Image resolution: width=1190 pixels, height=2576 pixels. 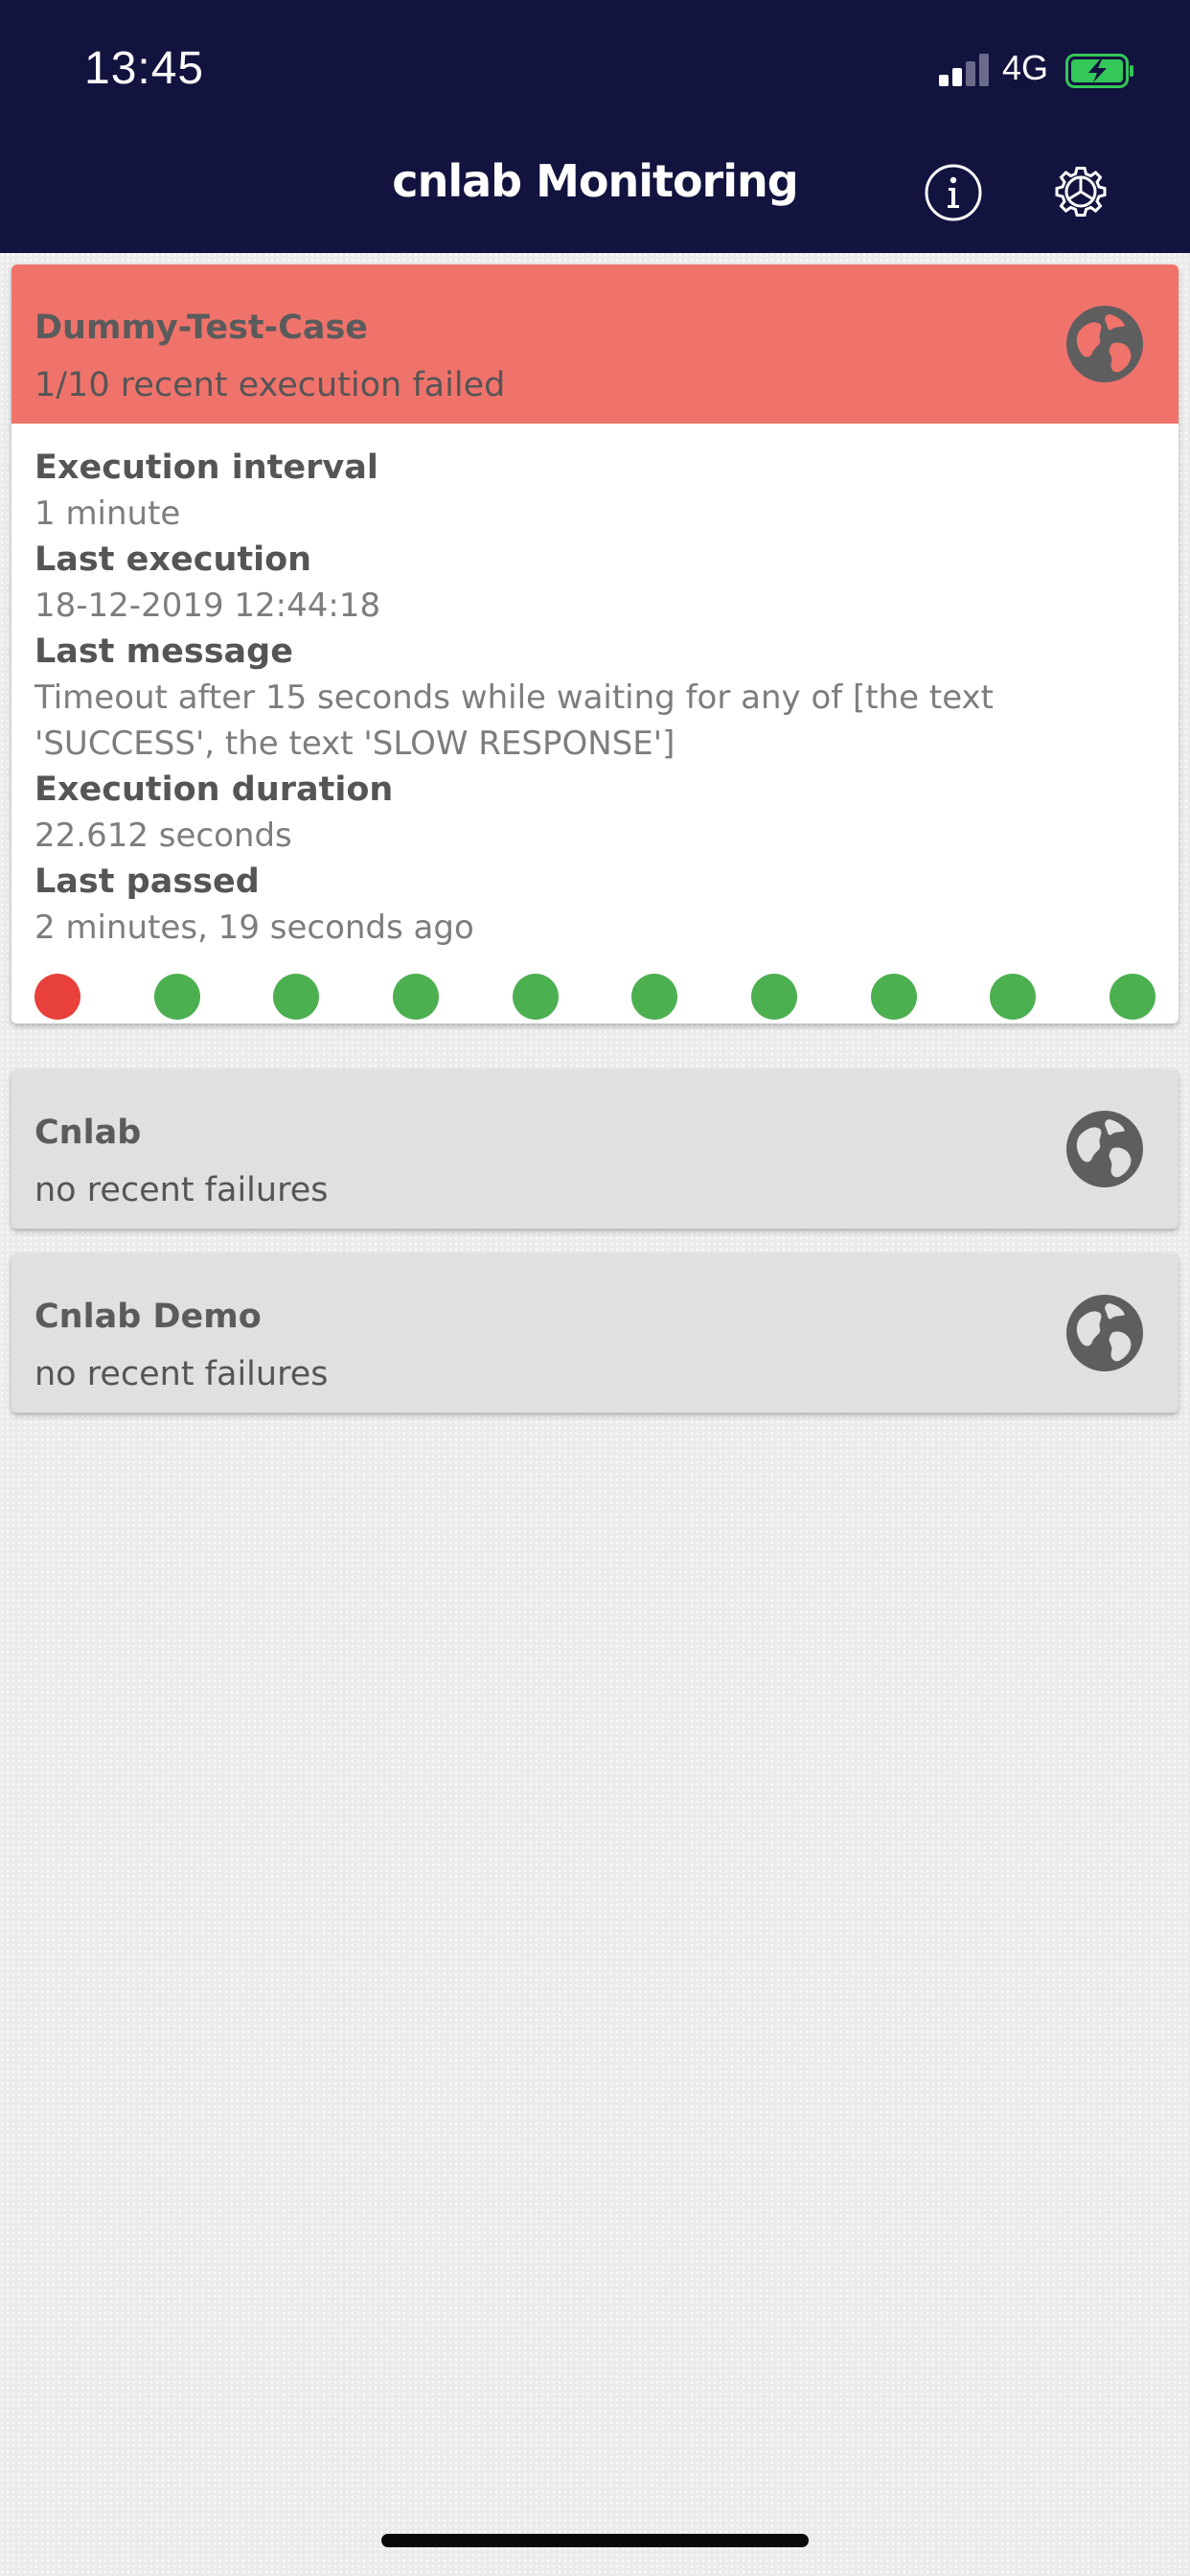 I want to click on execution-duration-value: 22.612 seconds, so click(x=163, y=835).